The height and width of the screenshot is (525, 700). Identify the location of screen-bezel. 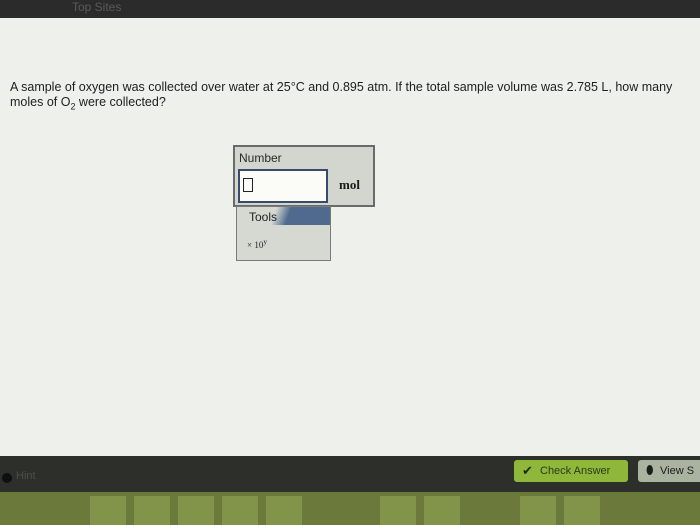
(350, 508).